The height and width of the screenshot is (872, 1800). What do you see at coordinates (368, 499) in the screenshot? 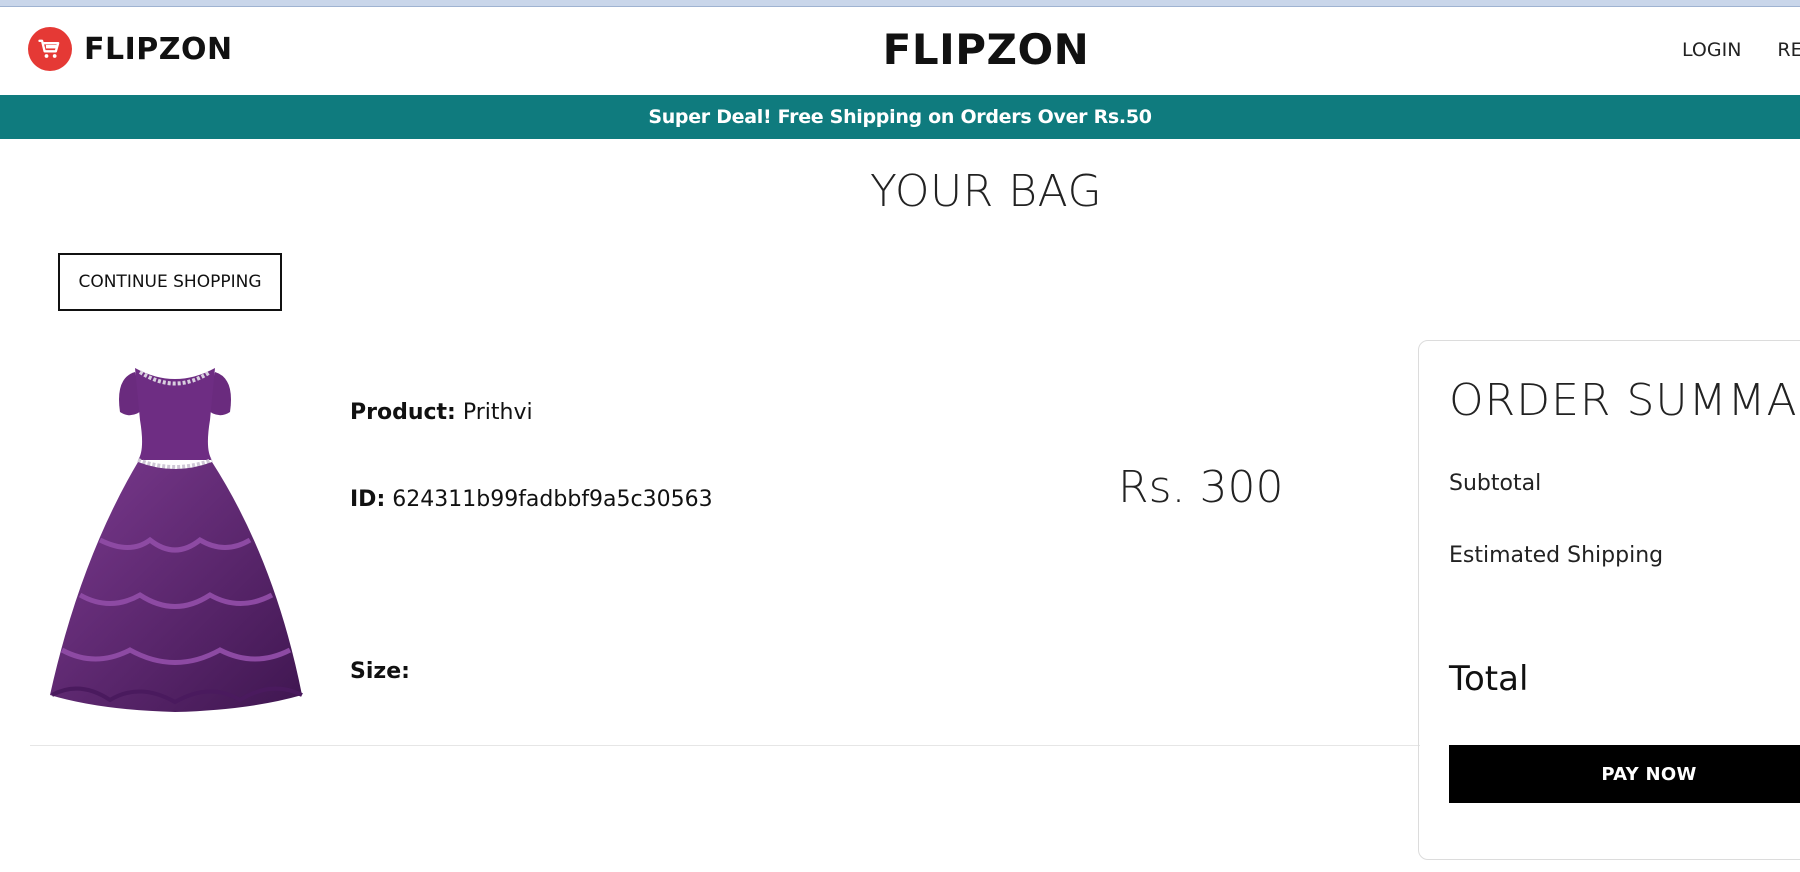
I see `id-label: ID:` at bounding box center [368, 499].